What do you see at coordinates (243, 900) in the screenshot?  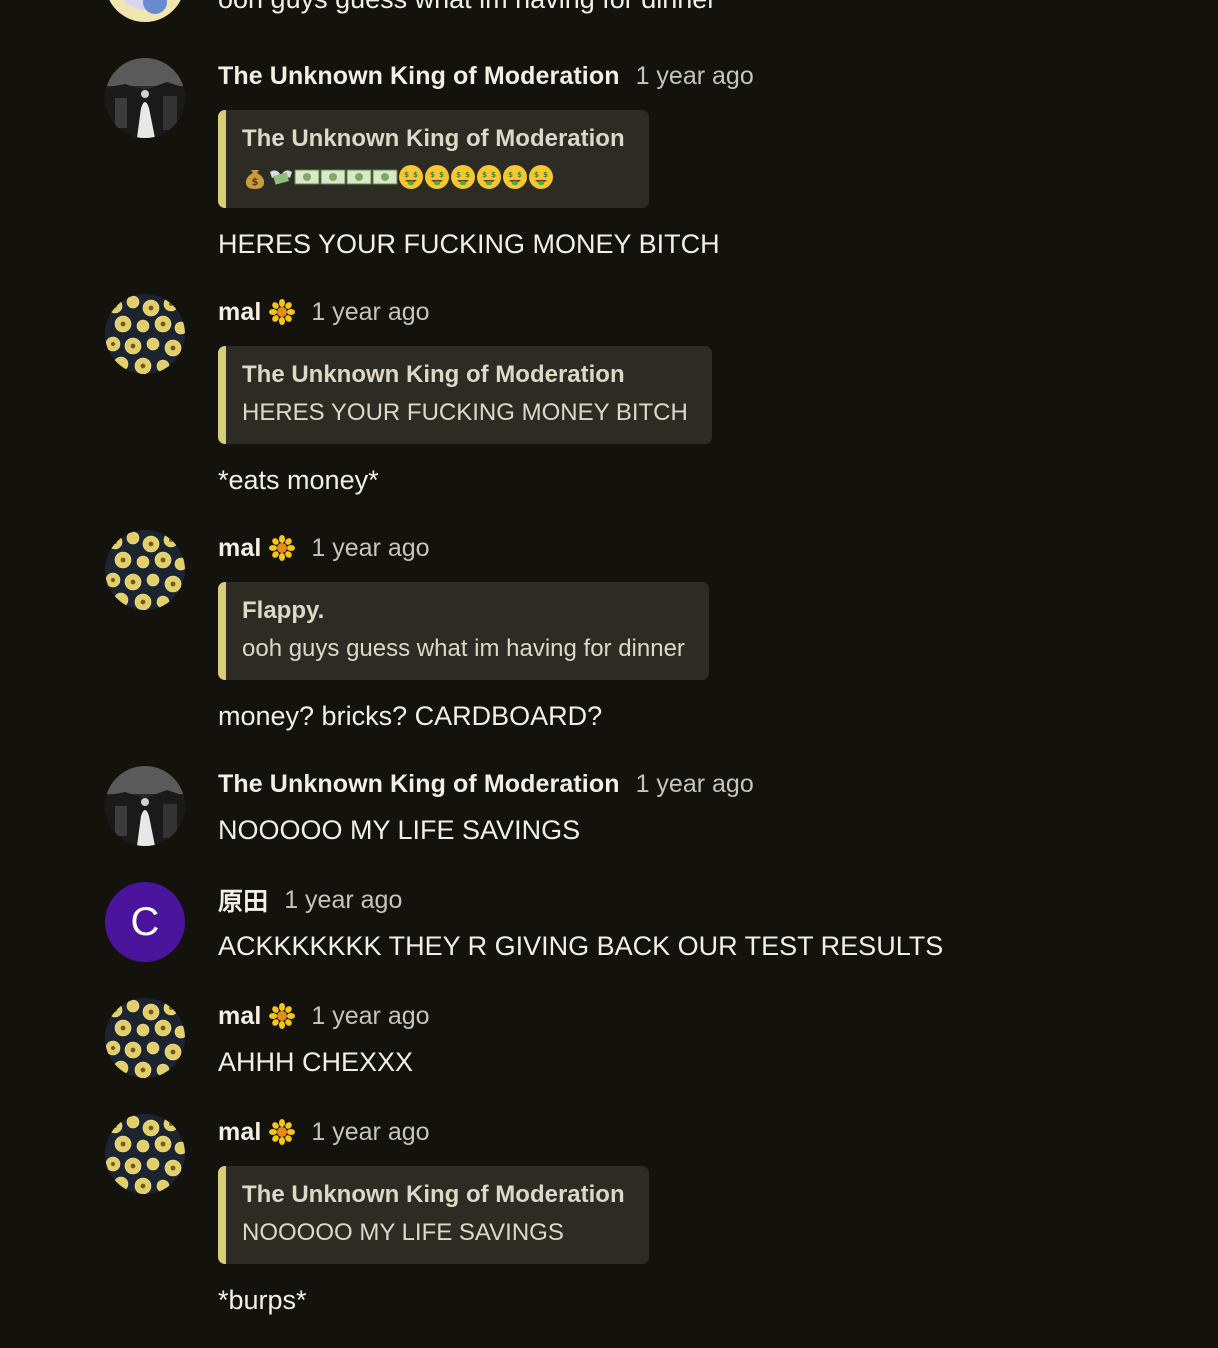 I see `author-name: 原田` at bounding box center [243, 900].